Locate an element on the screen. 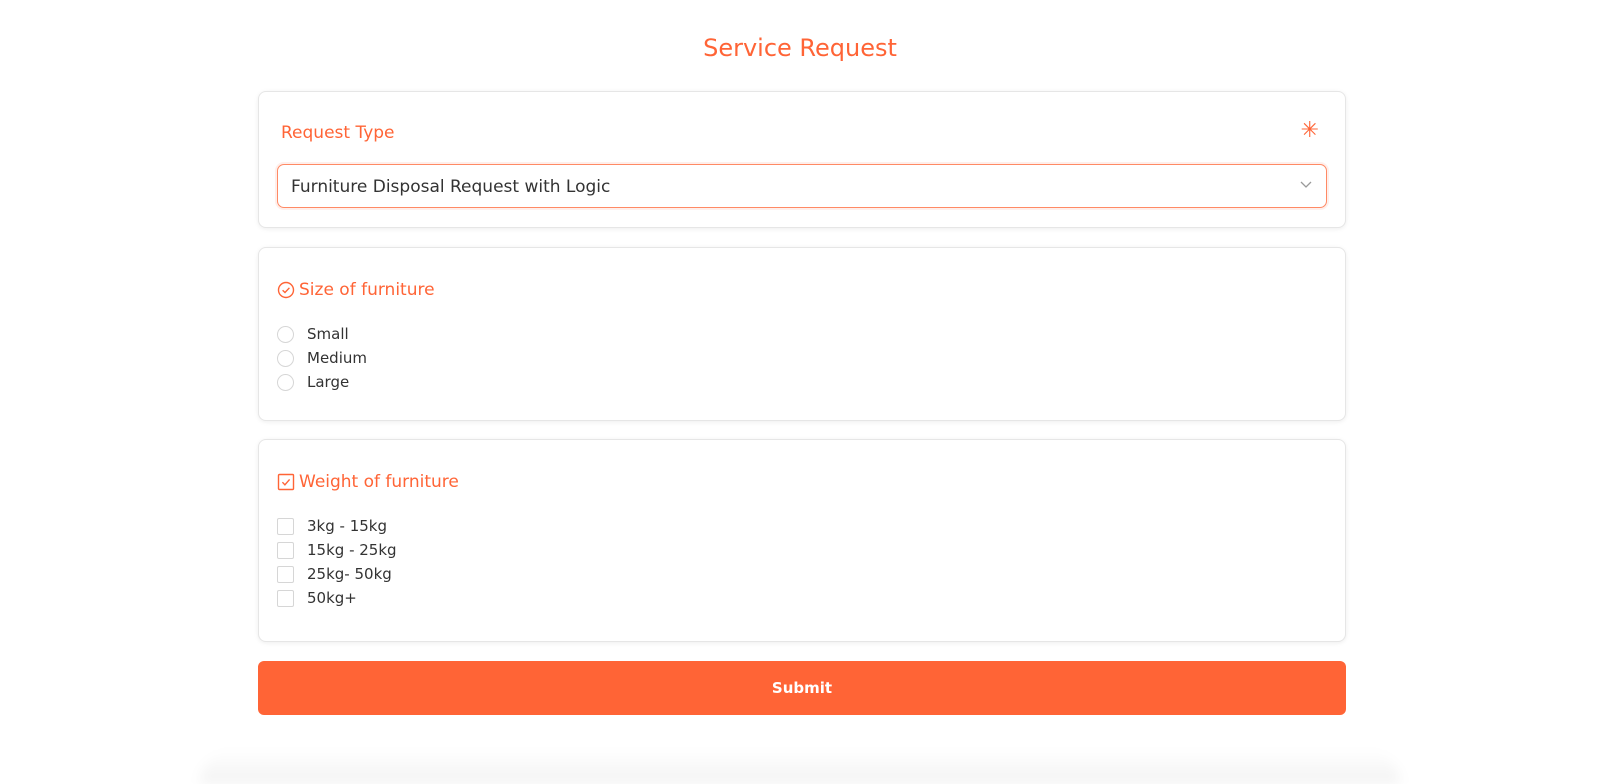 This screenshot has height=784, width=1600. chevron-down-icon is located at coordinates (1306, 184).